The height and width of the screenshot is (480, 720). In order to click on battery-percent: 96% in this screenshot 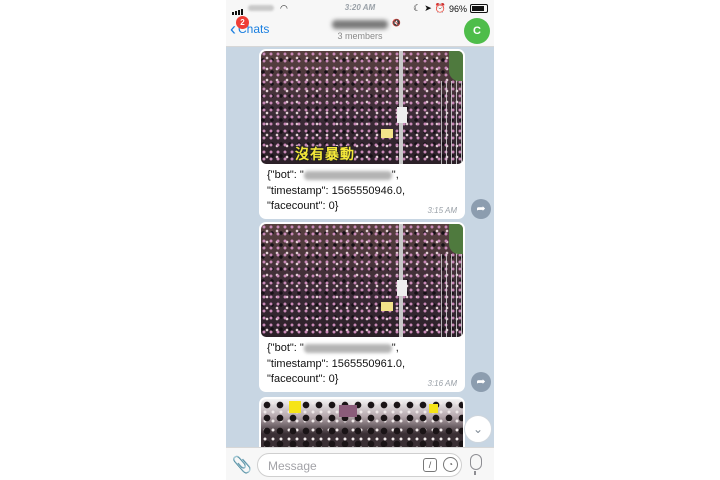, I will do `click(457, 8)`.